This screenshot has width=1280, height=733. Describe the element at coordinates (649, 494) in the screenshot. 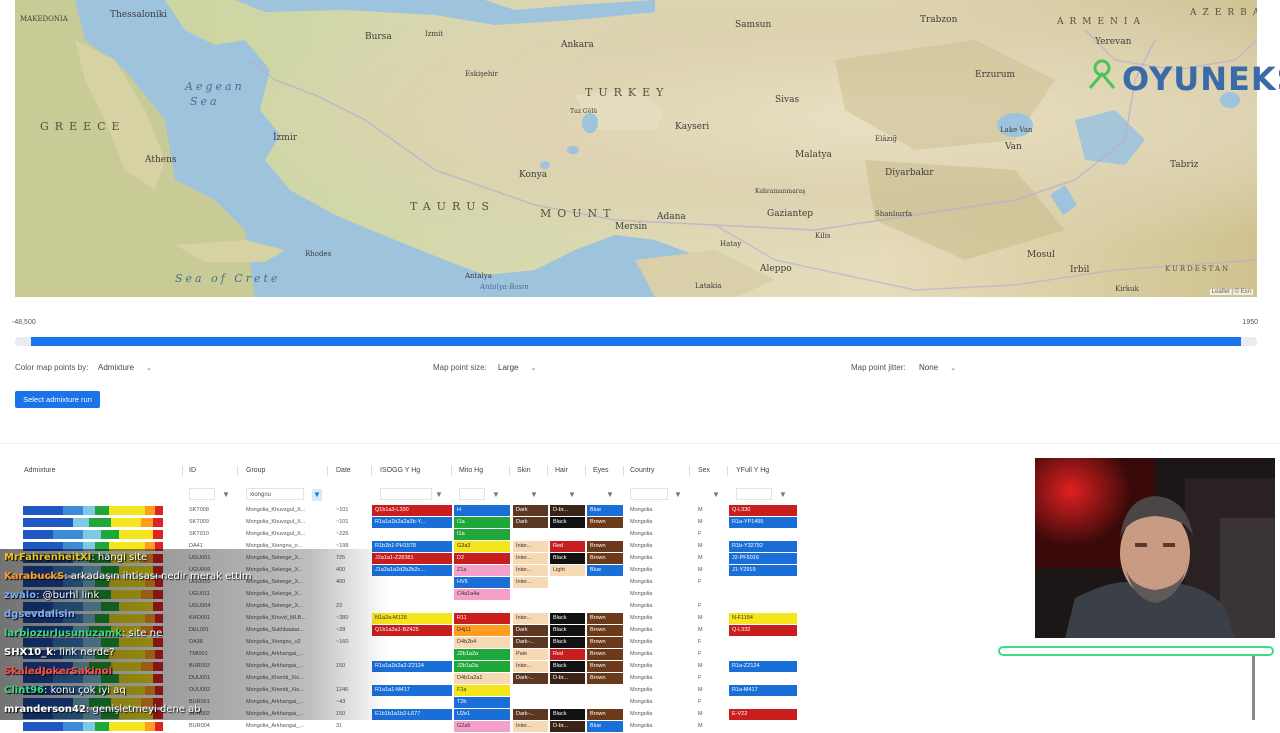

I see `country-filter-input` at that location.